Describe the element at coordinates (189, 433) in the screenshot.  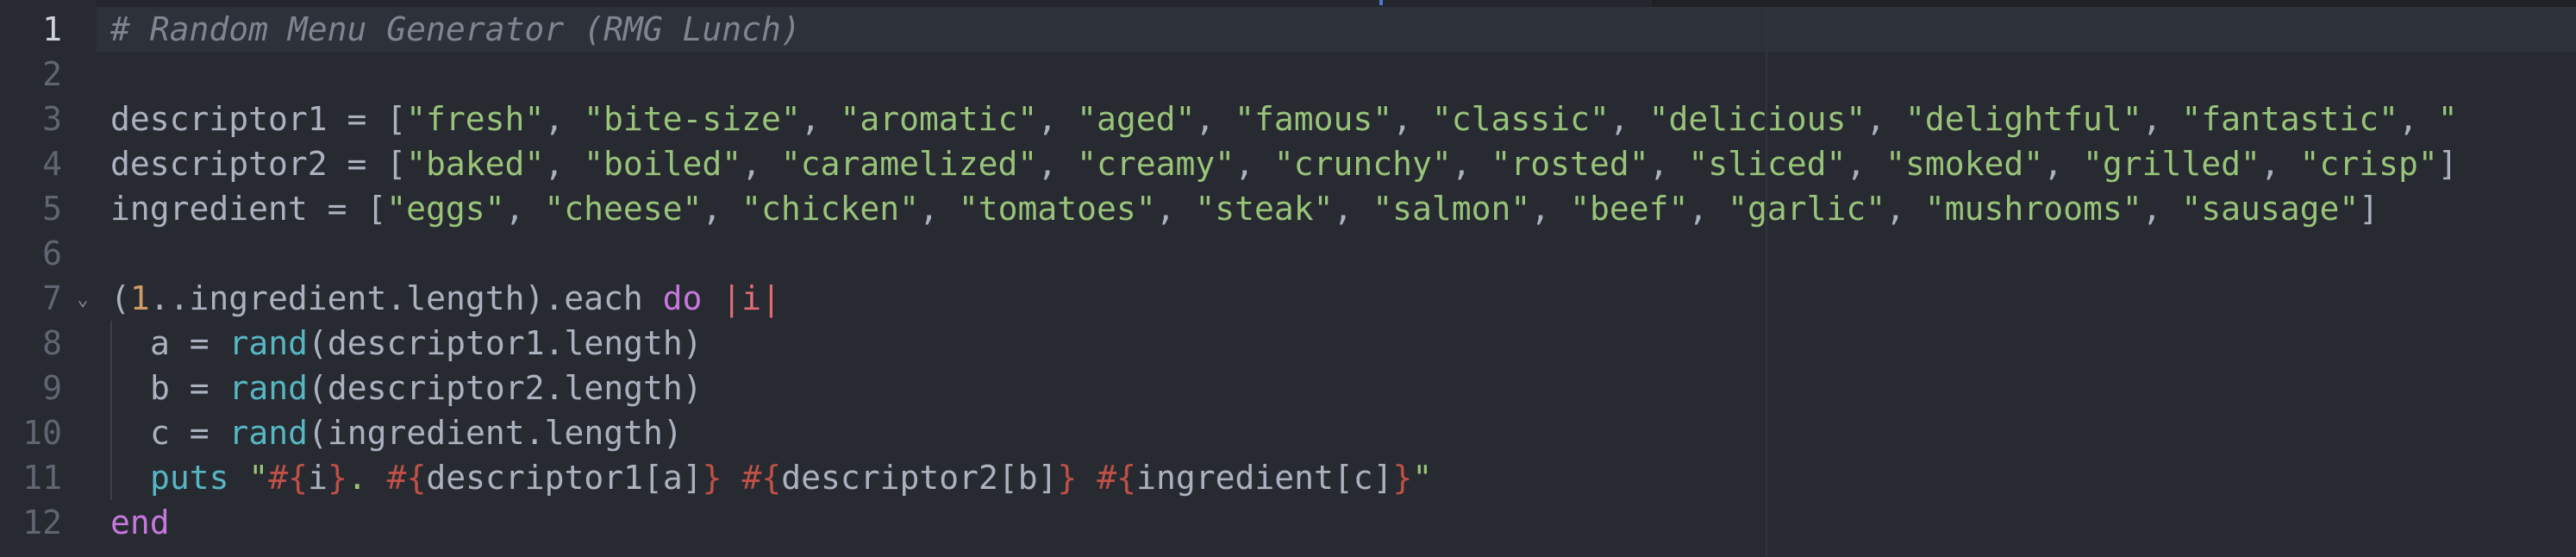
I see `token-plain: c =` at that location.